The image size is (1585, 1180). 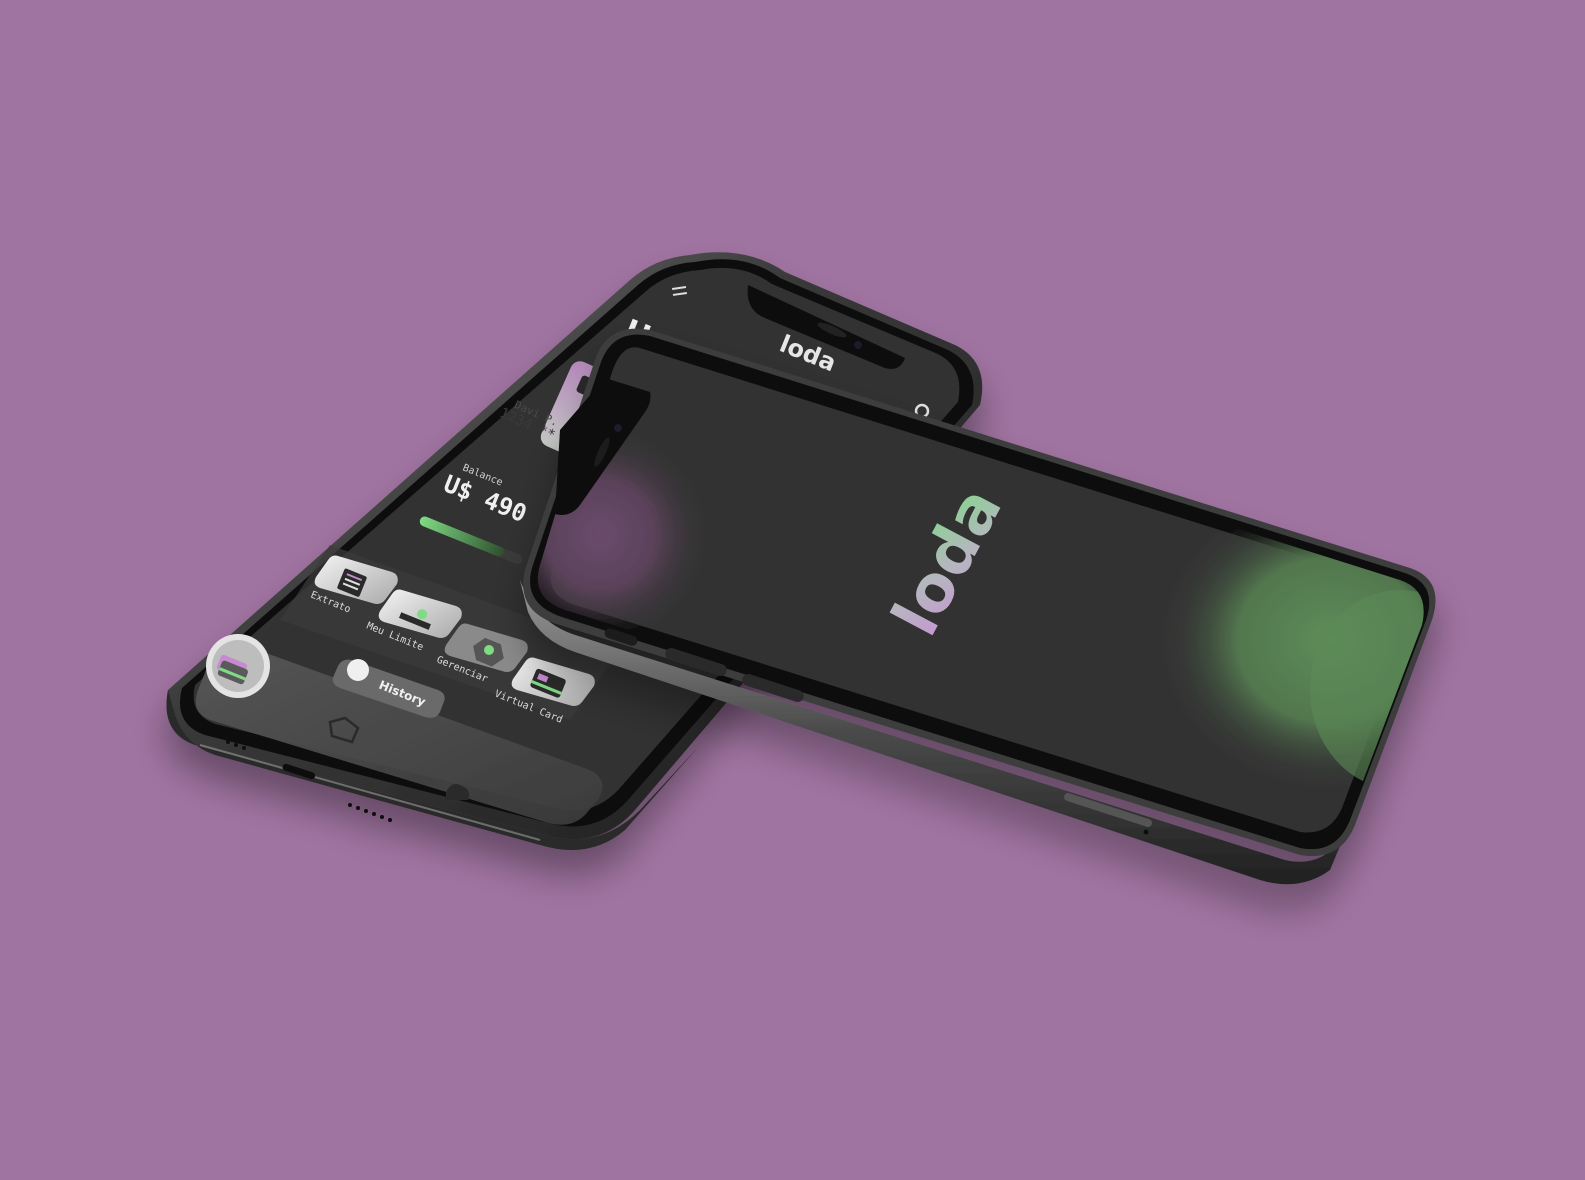 I want to click on cards-nav-button, so click(x=238, y=666).